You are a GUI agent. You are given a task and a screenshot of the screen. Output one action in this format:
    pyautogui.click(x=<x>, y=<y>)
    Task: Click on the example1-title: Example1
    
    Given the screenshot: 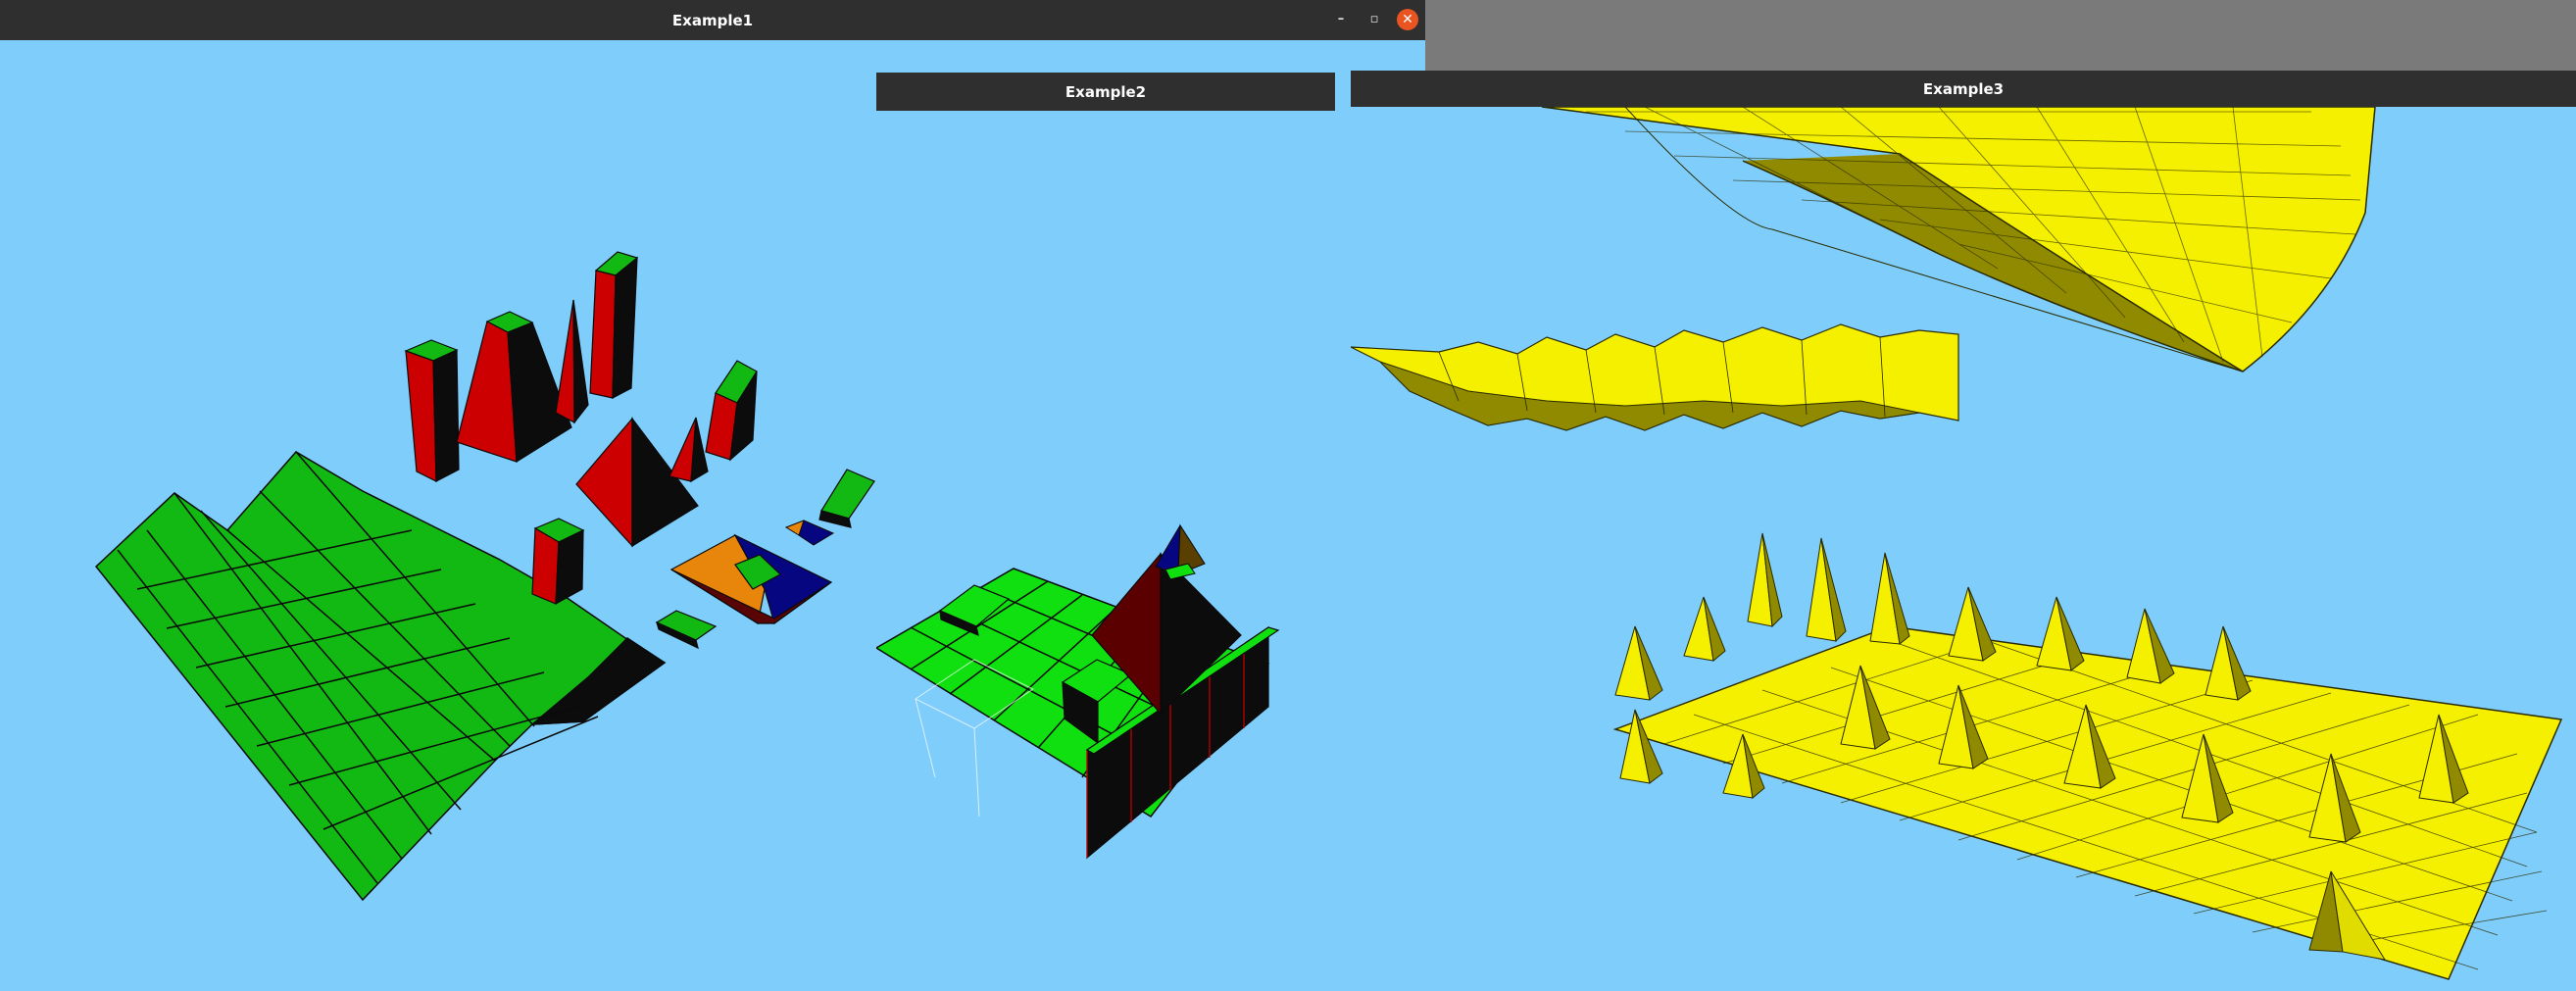 What is the action you would take?
    pyautogui.click(x=712, y=20)
    